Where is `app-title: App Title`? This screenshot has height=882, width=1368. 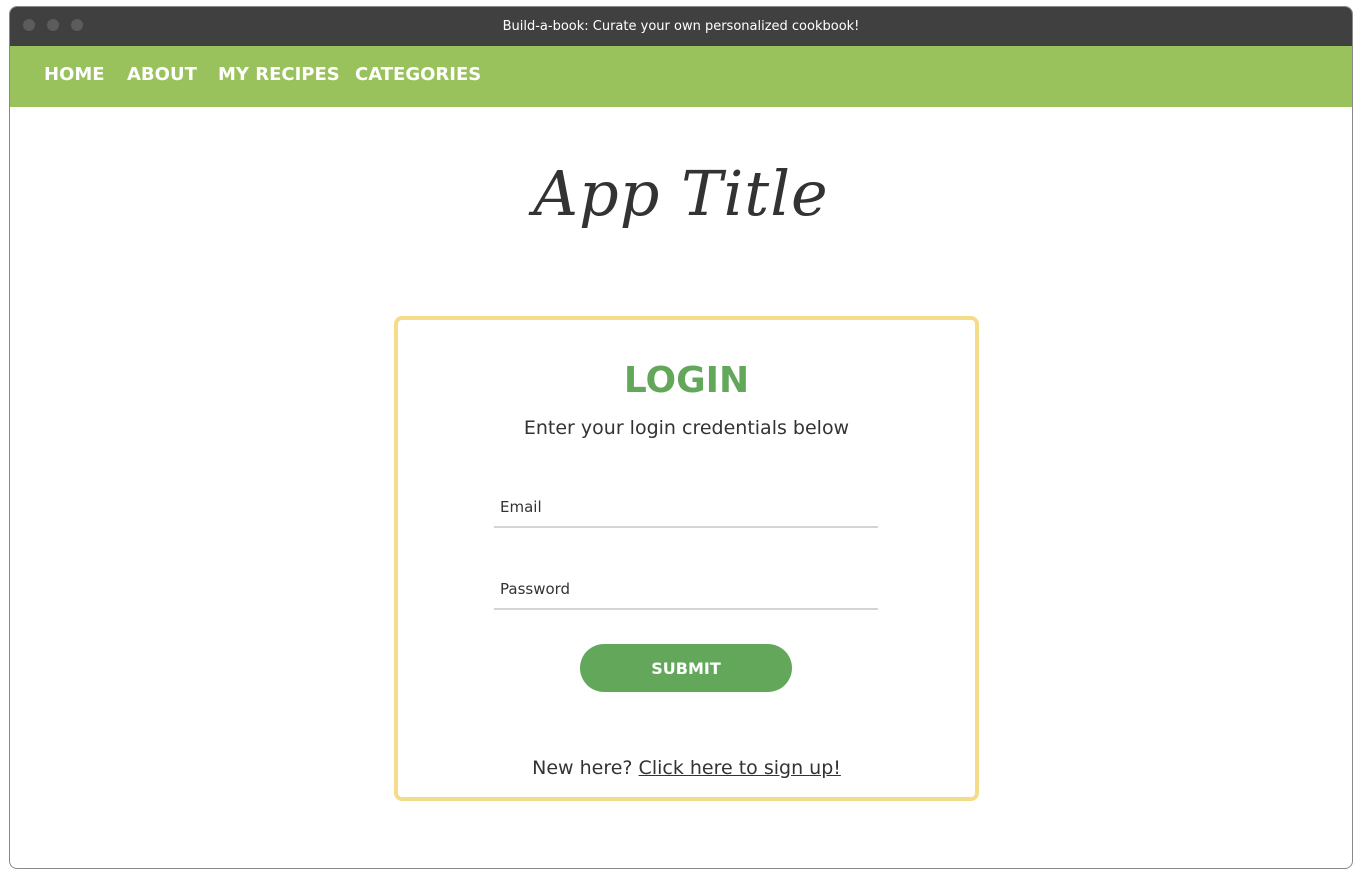
app-title: App Title is located at coordinates (681, 193).